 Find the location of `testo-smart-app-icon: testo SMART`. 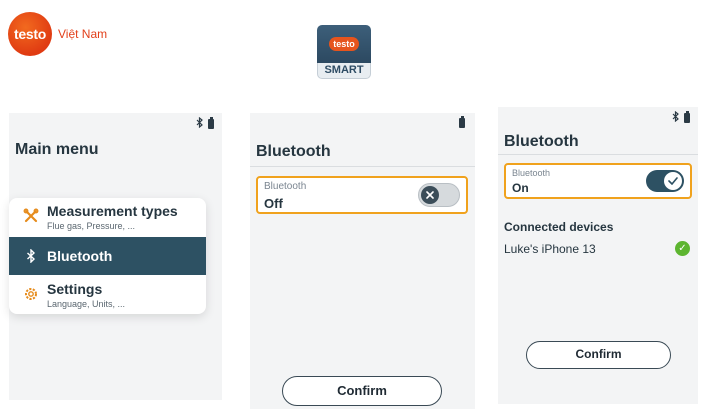

testo-smart-app-icon: testo SMART is located at coordinates (344, 52).